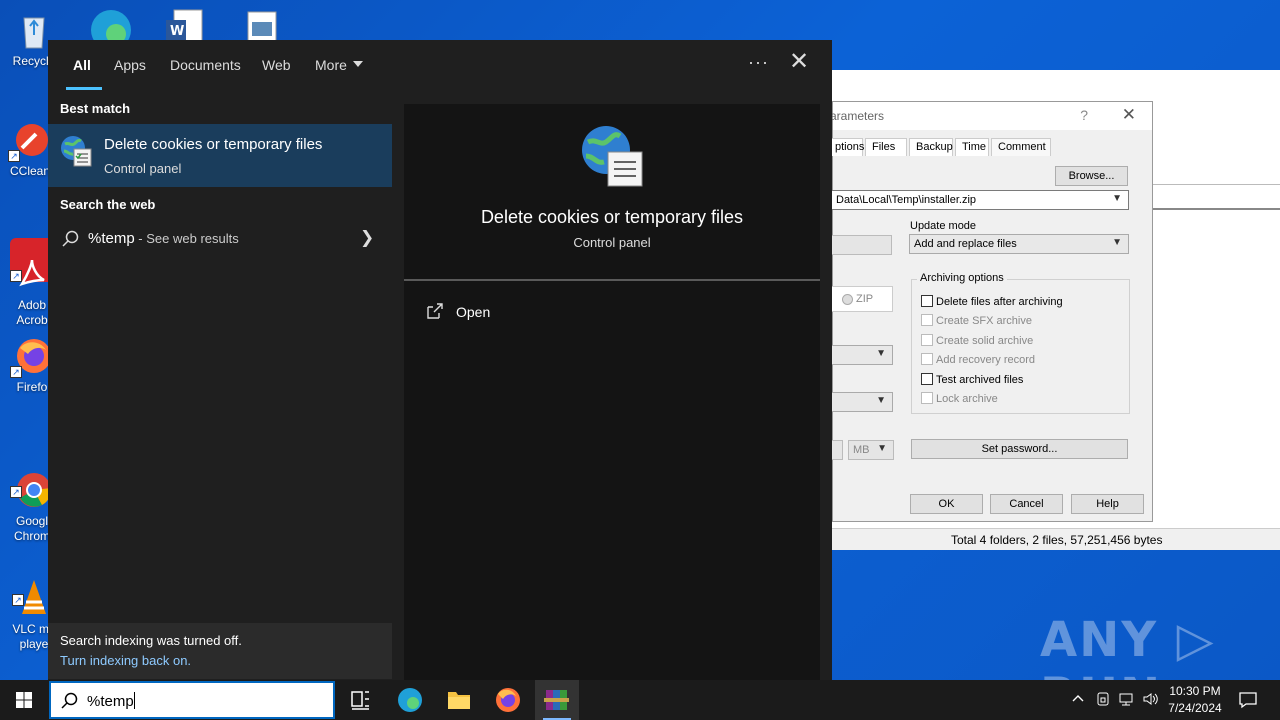  Describe the element at coordinates (526, 312) in the screenshot. I see `open-action: Open` at that location.